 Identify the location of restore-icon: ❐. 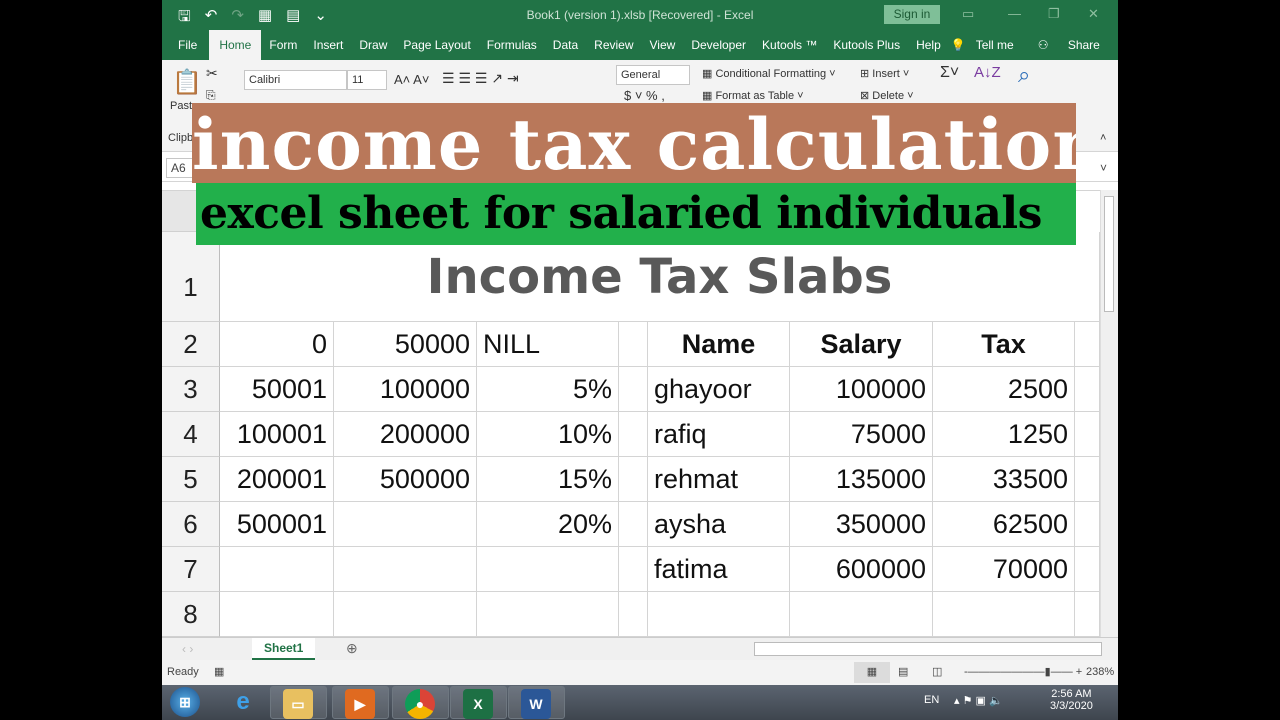
(1054, 14).